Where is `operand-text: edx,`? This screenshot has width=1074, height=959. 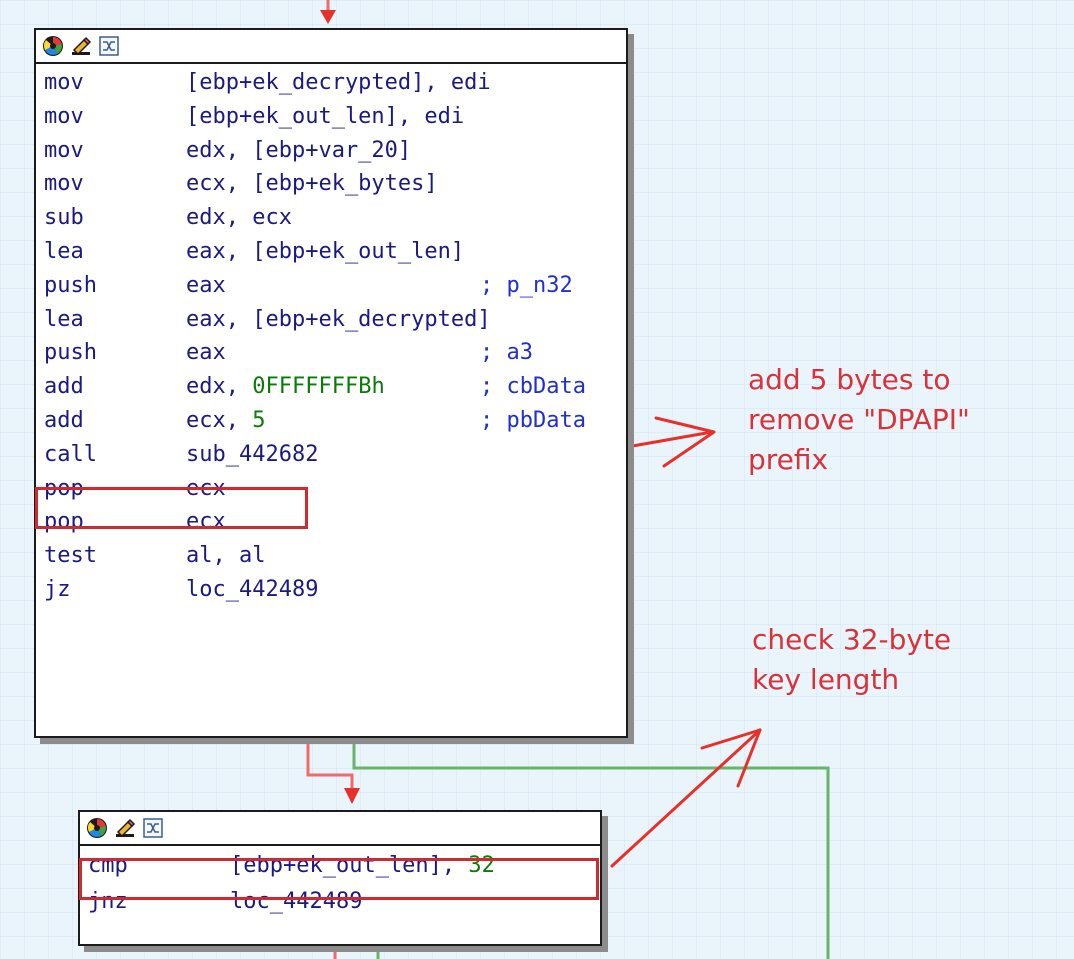 operand-text: edx, is located at coordinates (219, 386).